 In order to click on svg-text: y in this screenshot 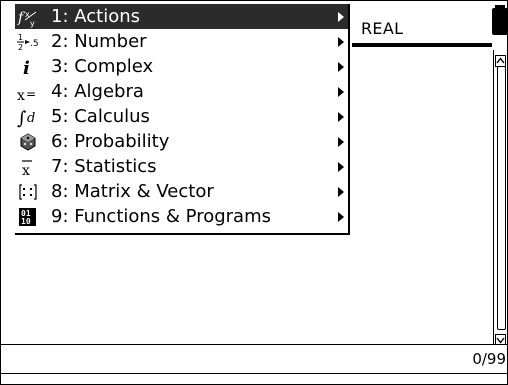, I will do `click(32, 23)`.